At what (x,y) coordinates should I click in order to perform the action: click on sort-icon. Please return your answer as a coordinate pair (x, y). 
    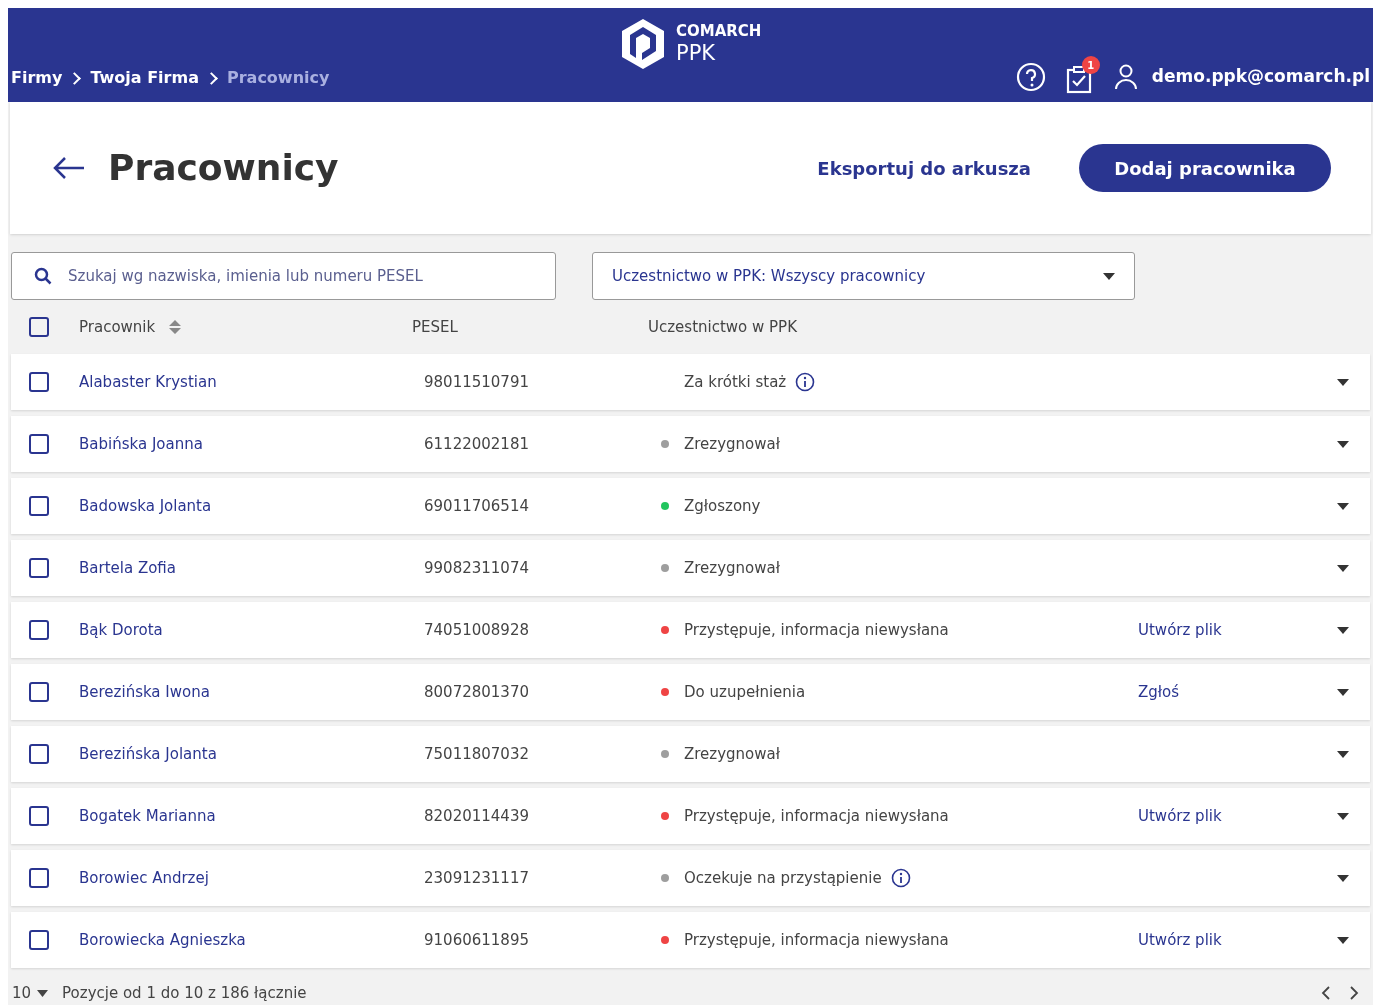
    Looking at the image, I should click on (175, 327).